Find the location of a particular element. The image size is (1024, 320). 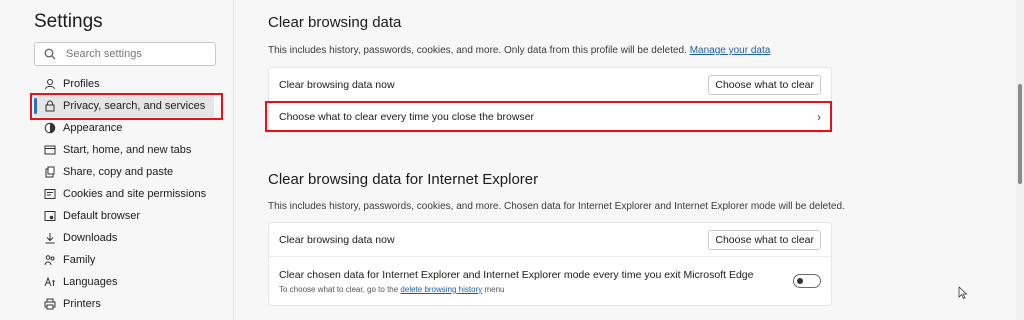

sidebar-item-cookies: Cookies and site permissions is located at coordinates (129, 194).